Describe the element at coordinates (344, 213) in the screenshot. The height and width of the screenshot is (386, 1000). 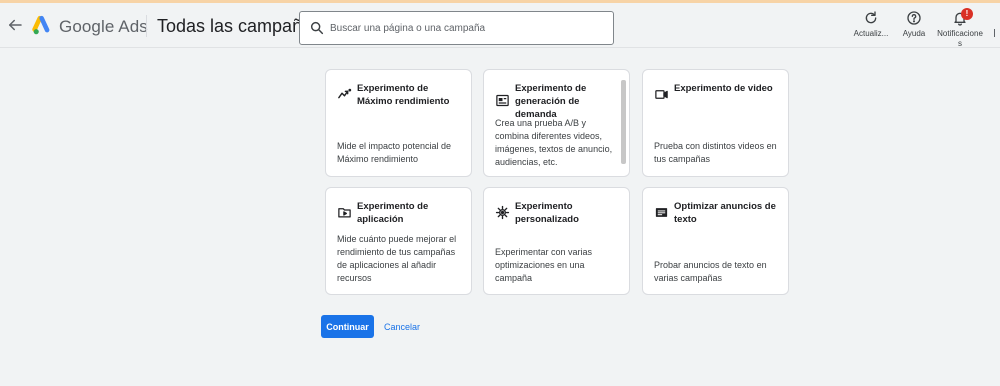
I see `app-folder-icon` at that location.